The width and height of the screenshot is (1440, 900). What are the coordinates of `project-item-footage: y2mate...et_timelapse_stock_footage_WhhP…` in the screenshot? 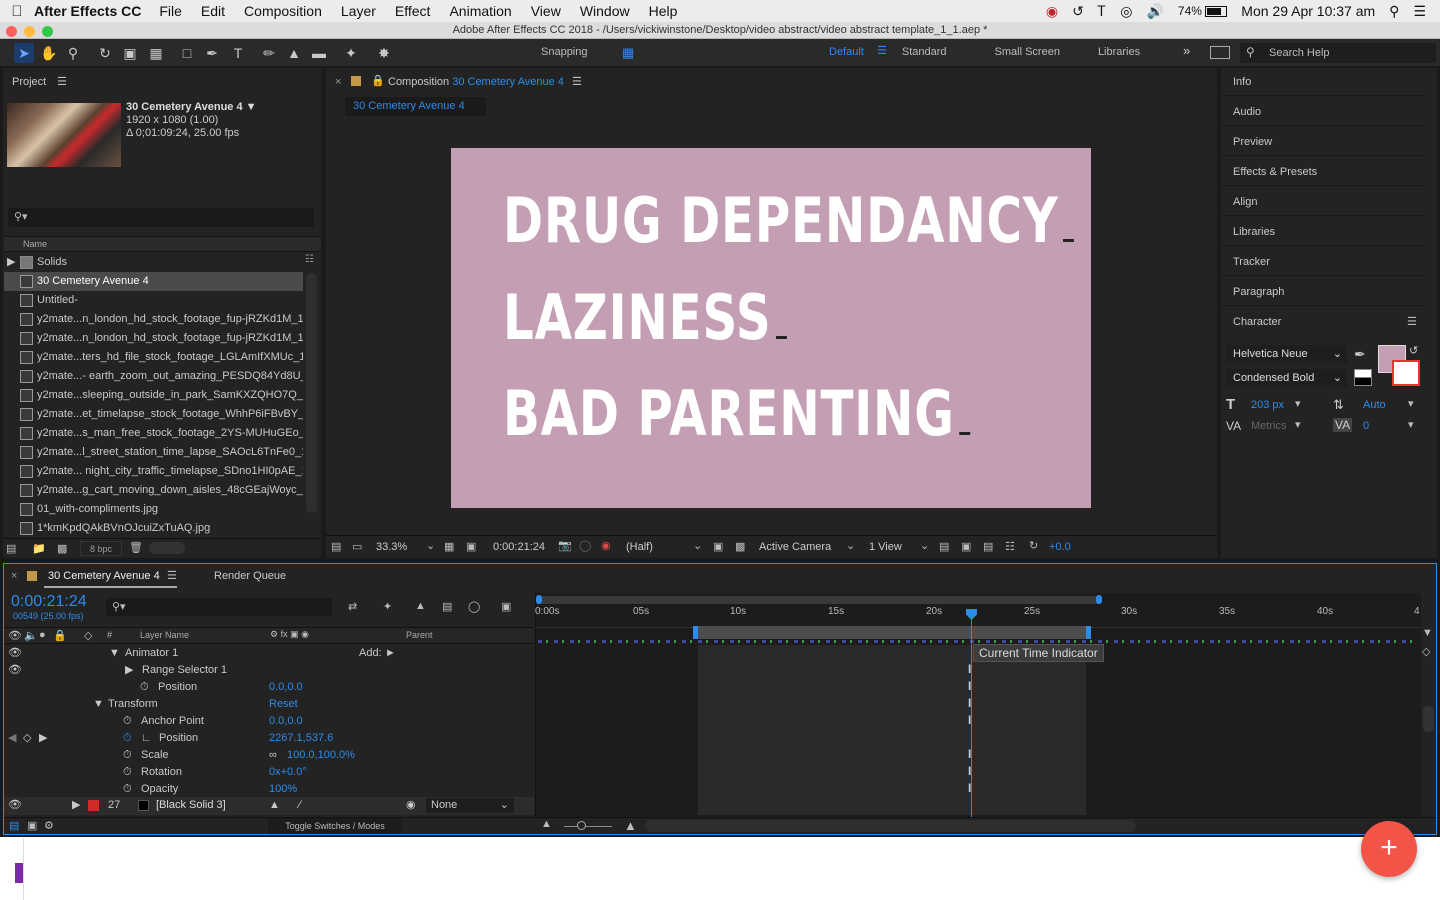 It's located at (153, 414).